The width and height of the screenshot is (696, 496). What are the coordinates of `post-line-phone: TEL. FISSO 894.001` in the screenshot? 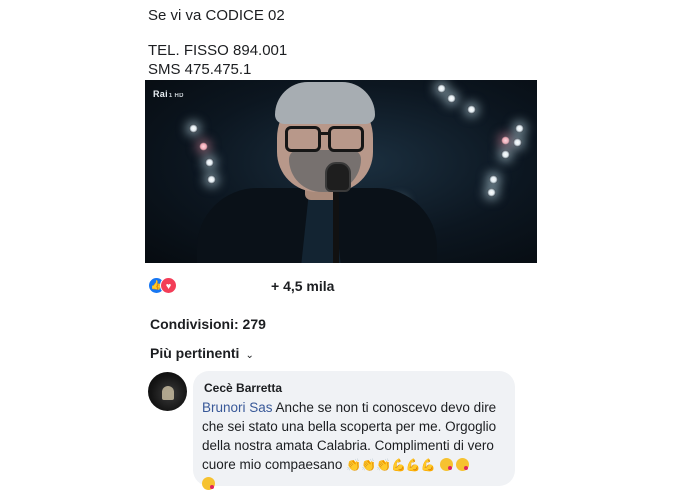 It's located at (218, 50).